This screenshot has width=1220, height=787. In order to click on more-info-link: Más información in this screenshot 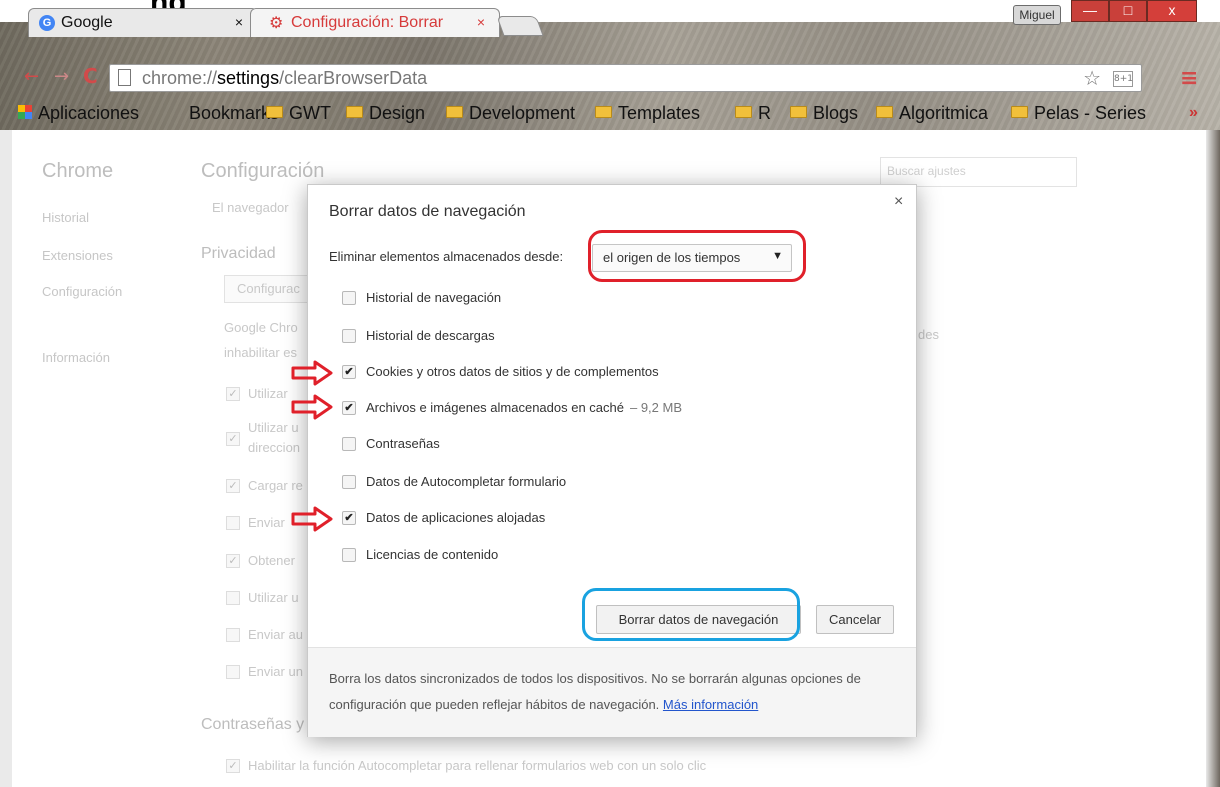, I will do `click(710, 704)`.